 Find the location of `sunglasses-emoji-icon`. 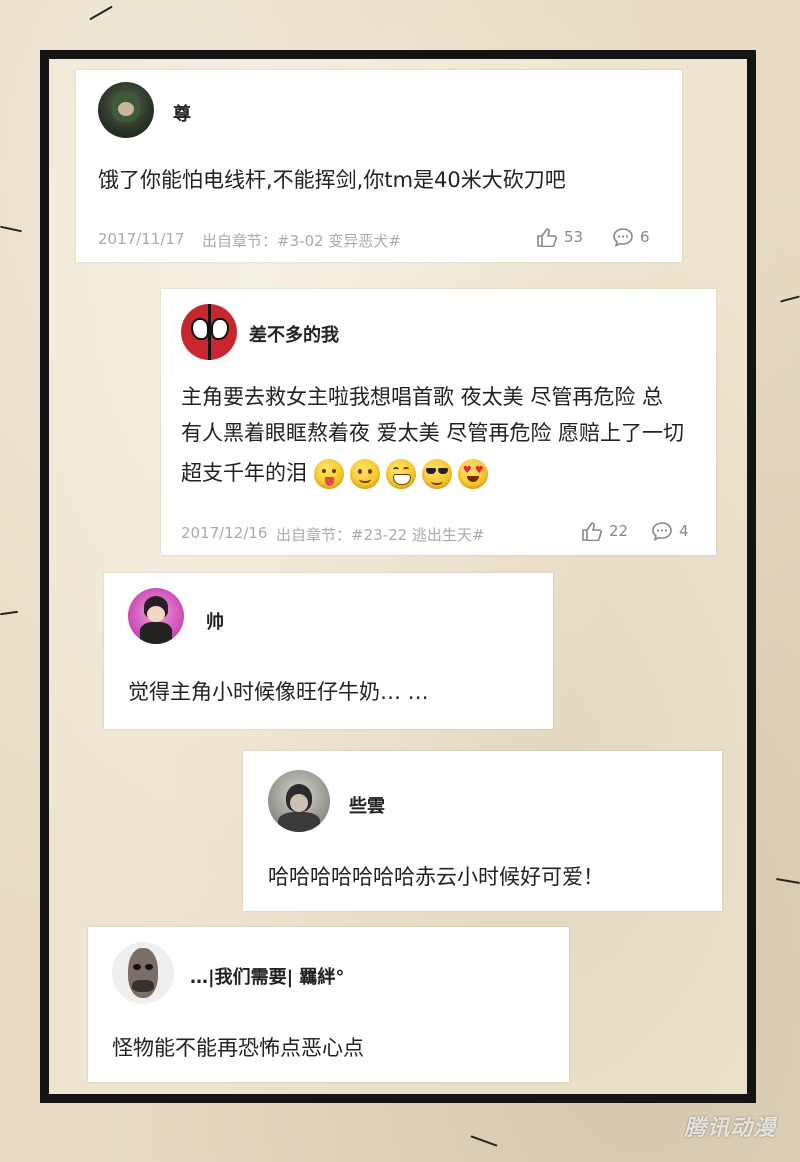

sunglasses-emoji-icon is located at coordinates (436, 474).